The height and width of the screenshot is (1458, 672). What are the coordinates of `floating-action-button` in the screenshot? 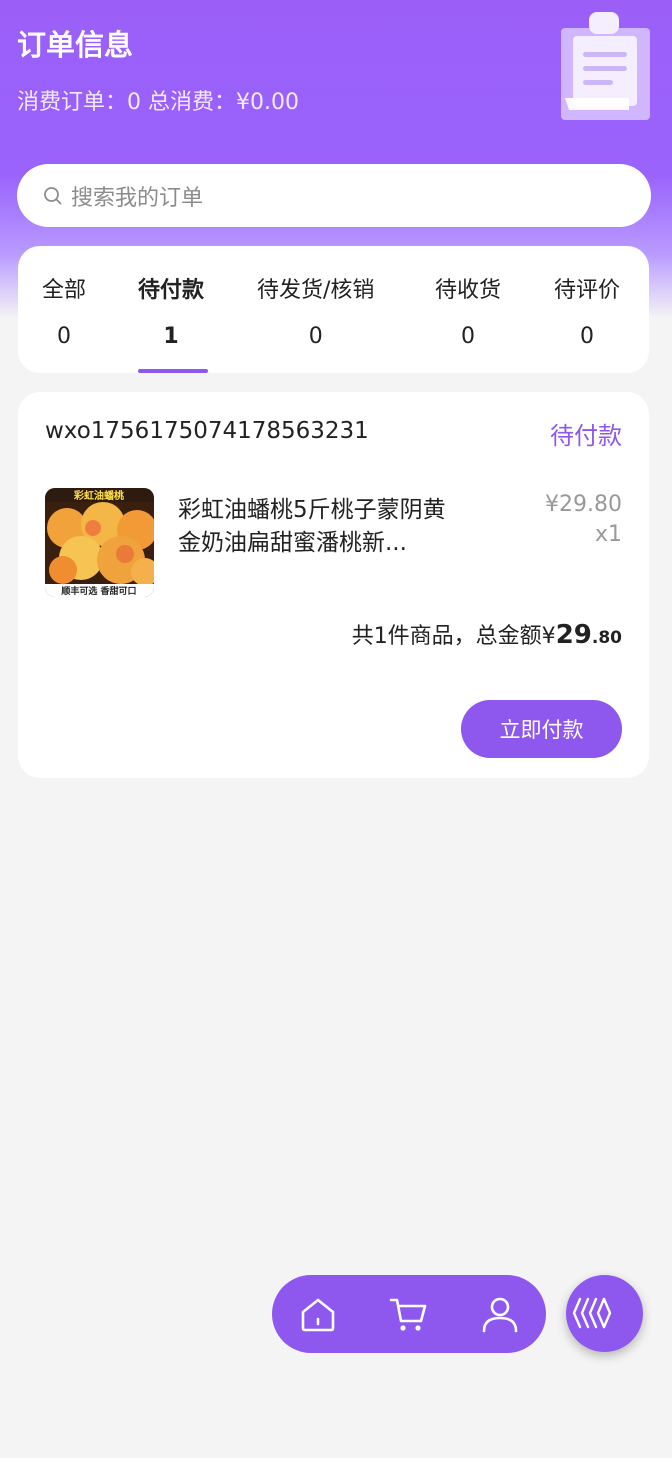 It's located at (604, 1313).